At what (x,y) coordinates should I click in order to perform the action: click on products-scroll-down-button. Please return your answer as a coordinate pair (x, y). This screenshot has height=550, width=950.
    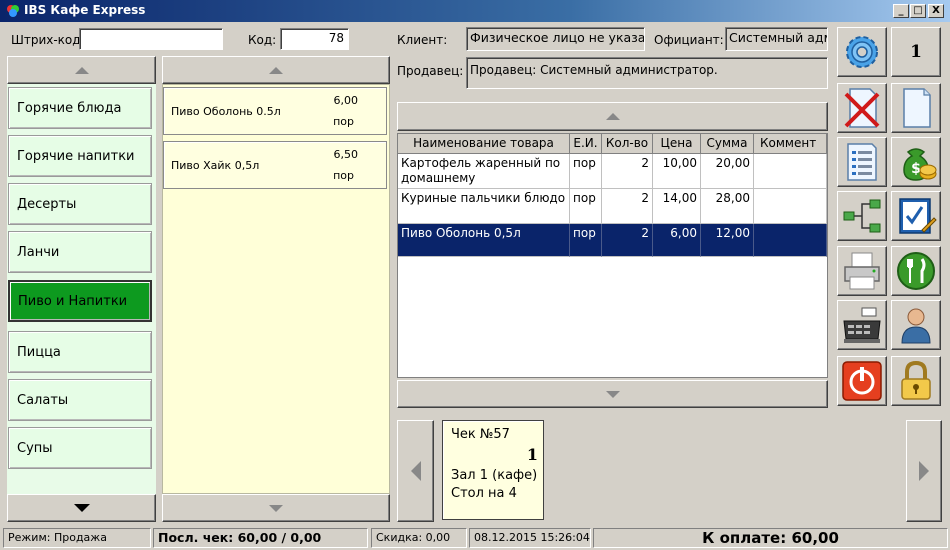
    Looking at the image, I should click on (276, 508).